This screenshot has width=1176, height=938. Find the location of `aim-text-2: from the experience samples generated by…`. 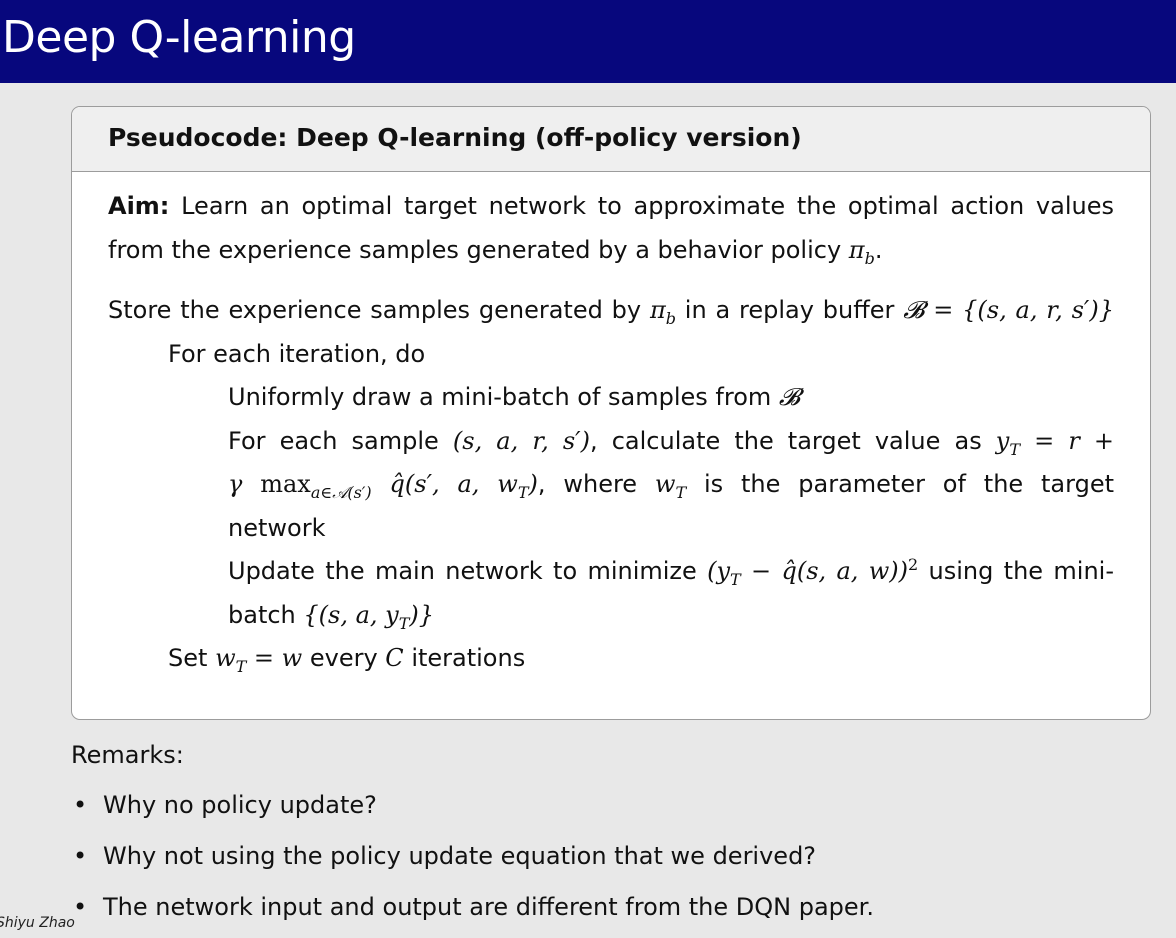

aim-text-2: from the experience samples generated by… is located at coordinates (475, 249).